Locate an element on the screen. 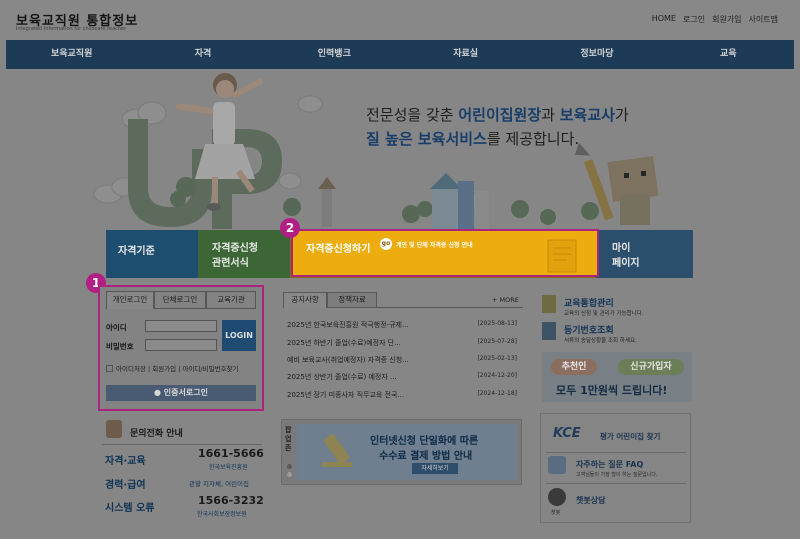  tile-qualification-standard: 자격기준 is located at coordinates (152, 254).